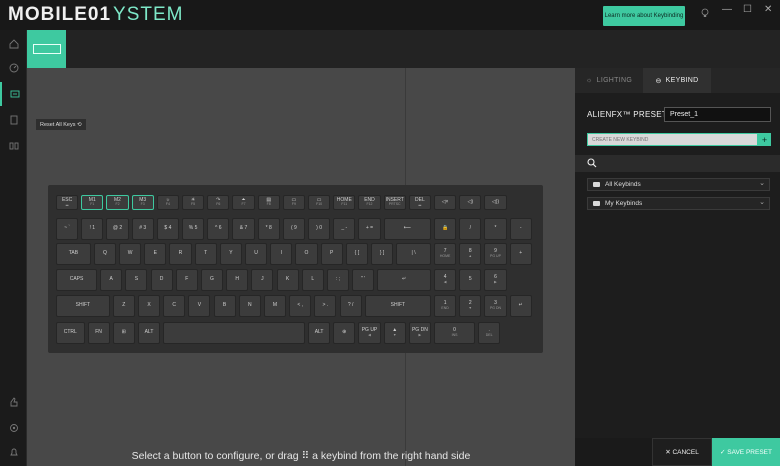  Describe the element at coordinates (293, 202) in the screenshot. I see `key-r0-9: ▭ F9` at that location.